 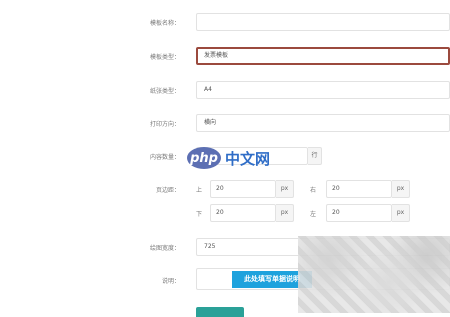 What do you see at coordinates (248, 158) in the screenshot?
I see `php-logo-text: 中文网` at bounding box center [248, 158].